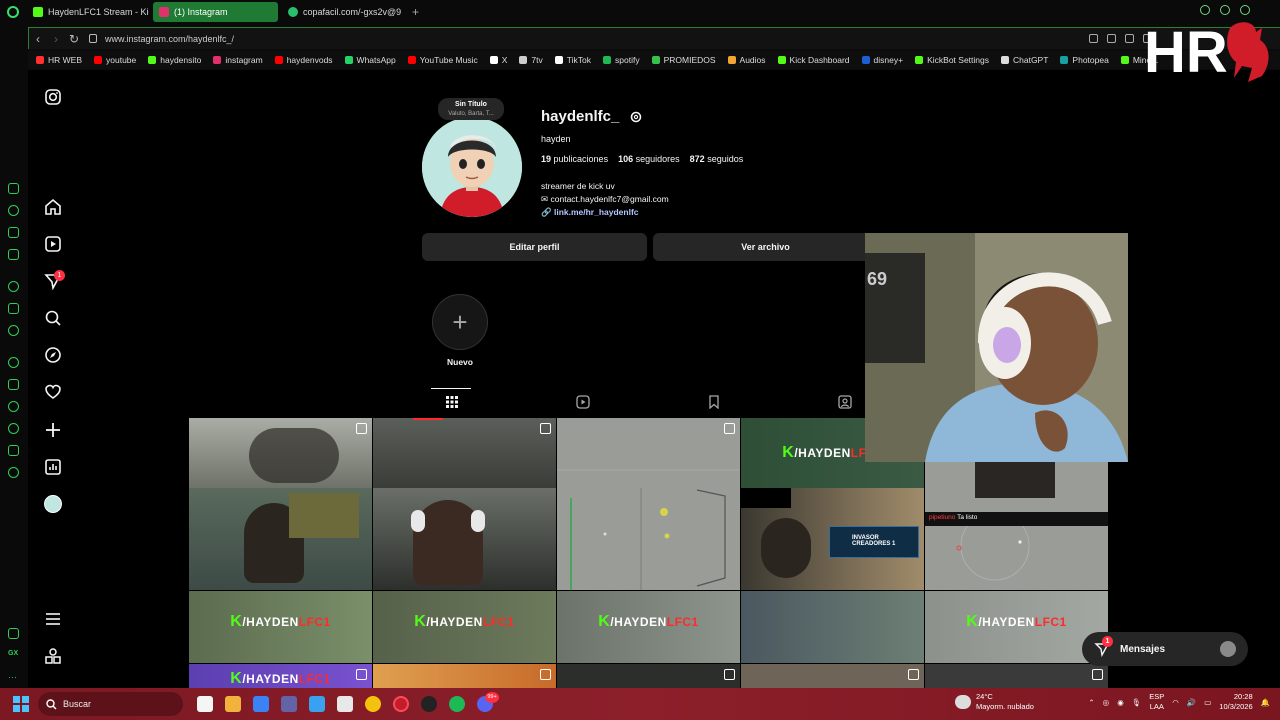 The image size is (1280, 720). I want to click on notepad-icon, so click(317, 704).